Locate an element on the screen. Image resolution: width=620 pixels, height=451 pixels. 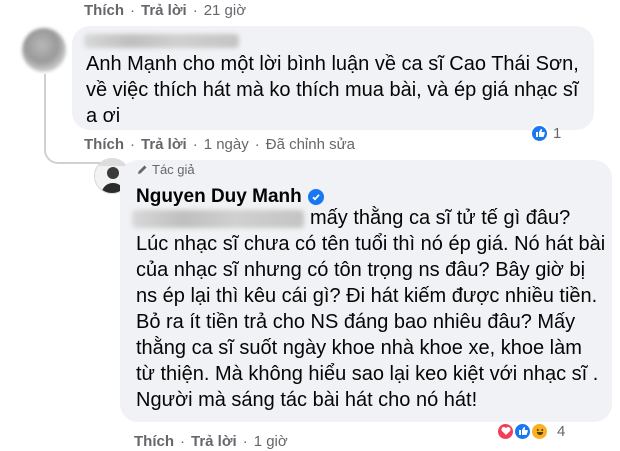
reaction-summary: 4 is located at coordinates (530, 431).